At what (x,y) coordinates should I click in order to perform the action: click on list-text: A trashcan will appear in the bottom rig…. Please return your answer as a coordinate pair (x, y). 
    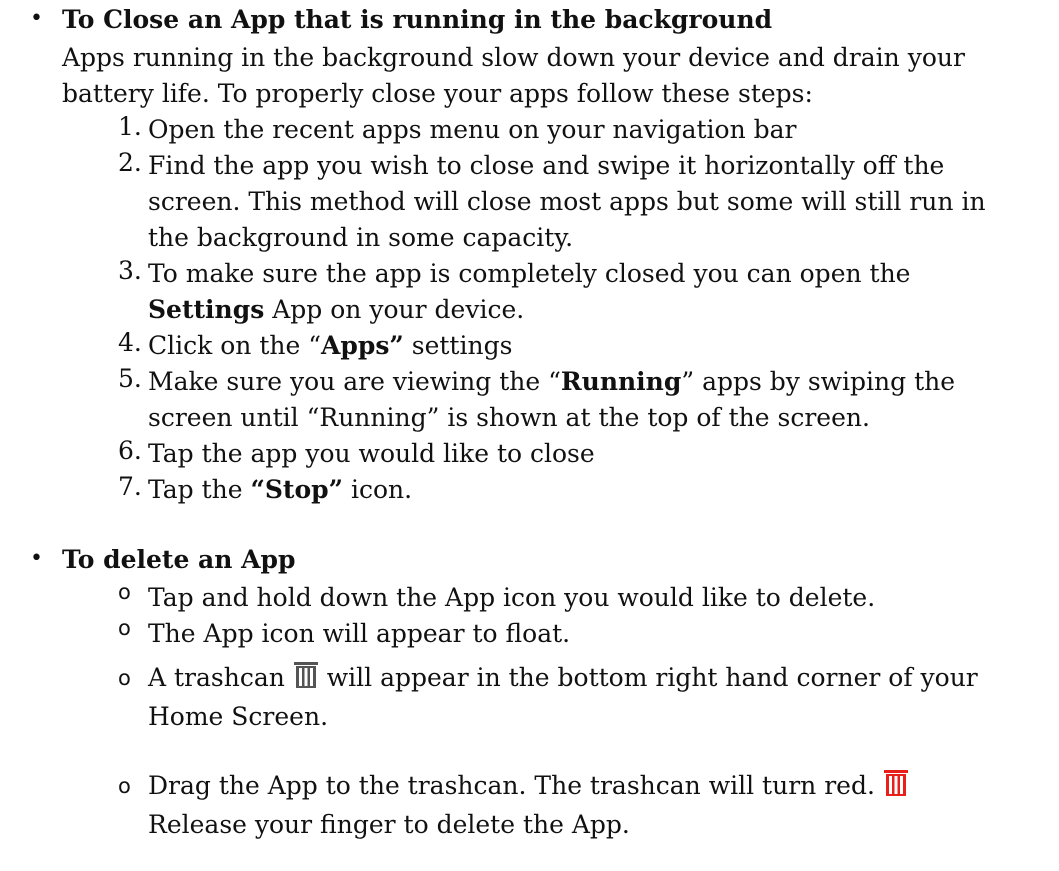
    Looking at the image, I should click on (563, 696).